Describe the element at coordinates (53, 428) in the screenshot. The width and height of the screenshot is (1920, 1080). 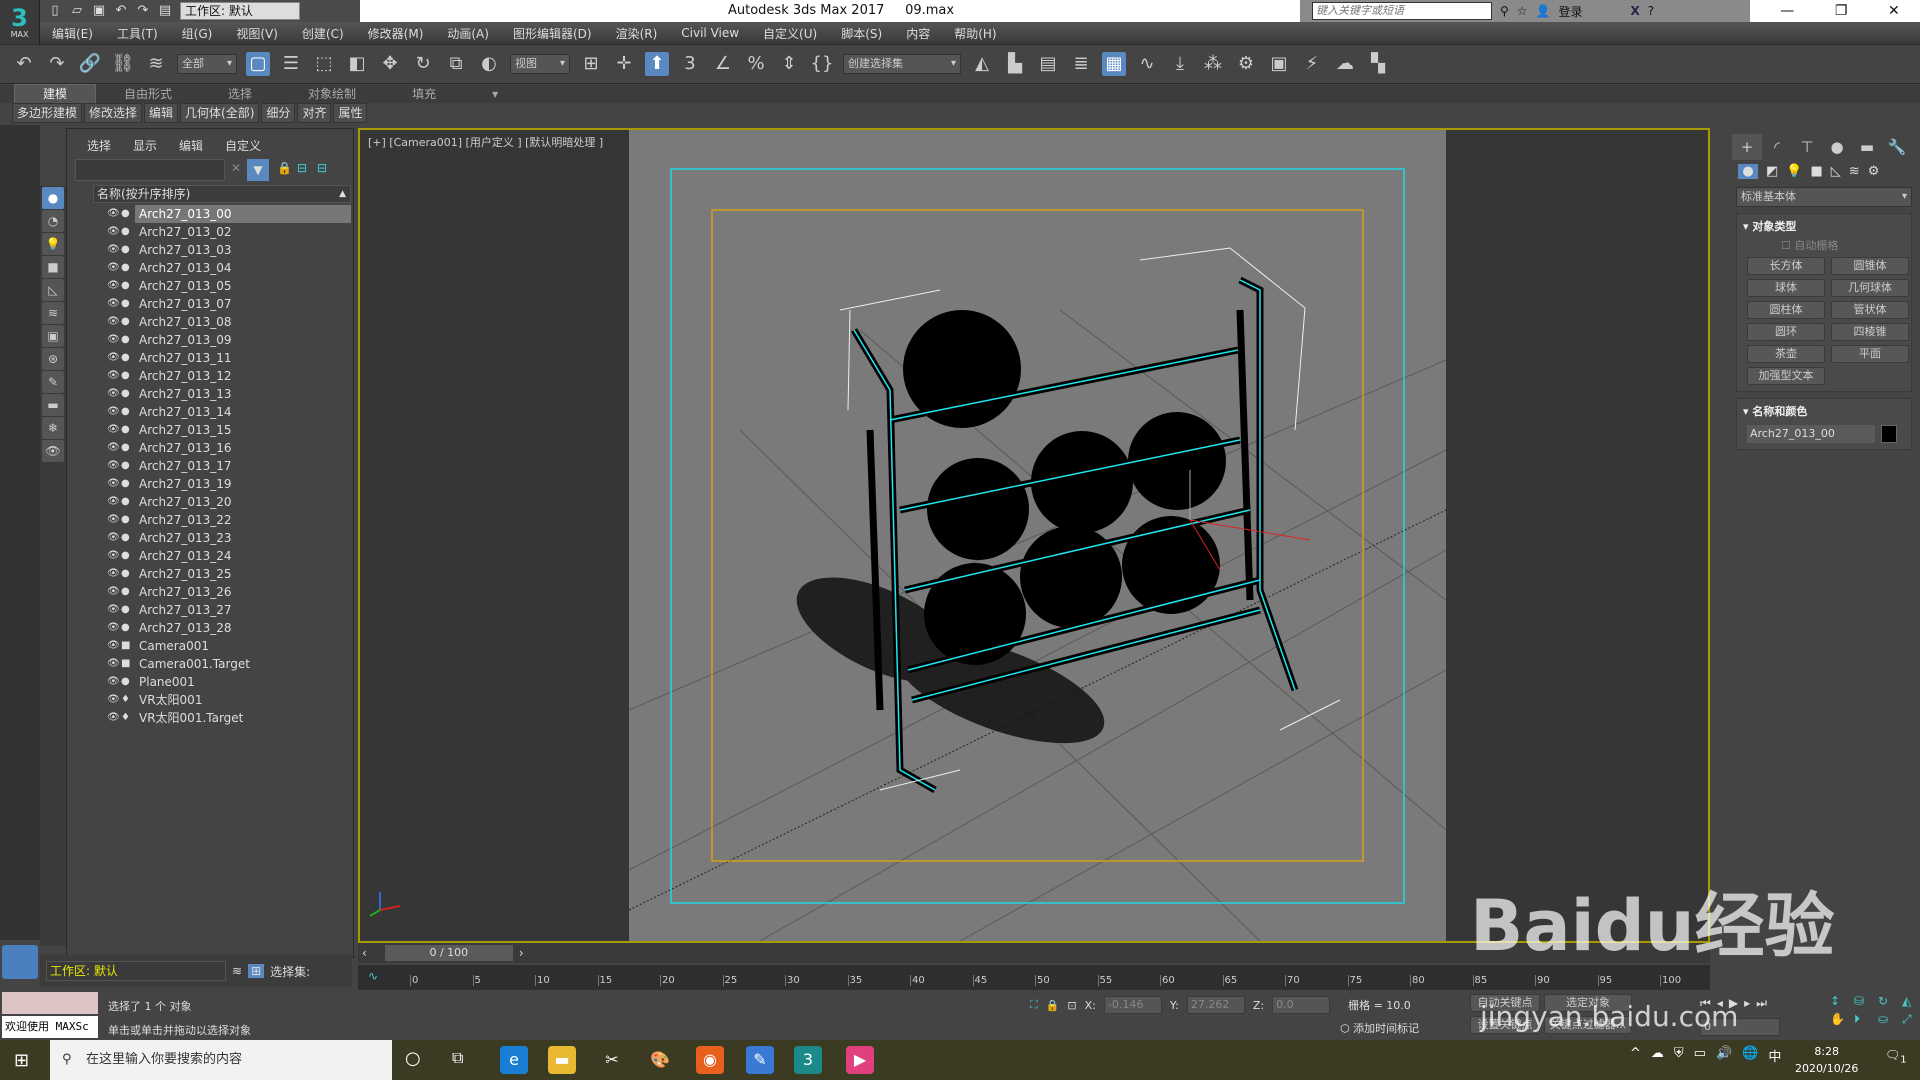
I see `display-particles-icon: ❄` at that location.